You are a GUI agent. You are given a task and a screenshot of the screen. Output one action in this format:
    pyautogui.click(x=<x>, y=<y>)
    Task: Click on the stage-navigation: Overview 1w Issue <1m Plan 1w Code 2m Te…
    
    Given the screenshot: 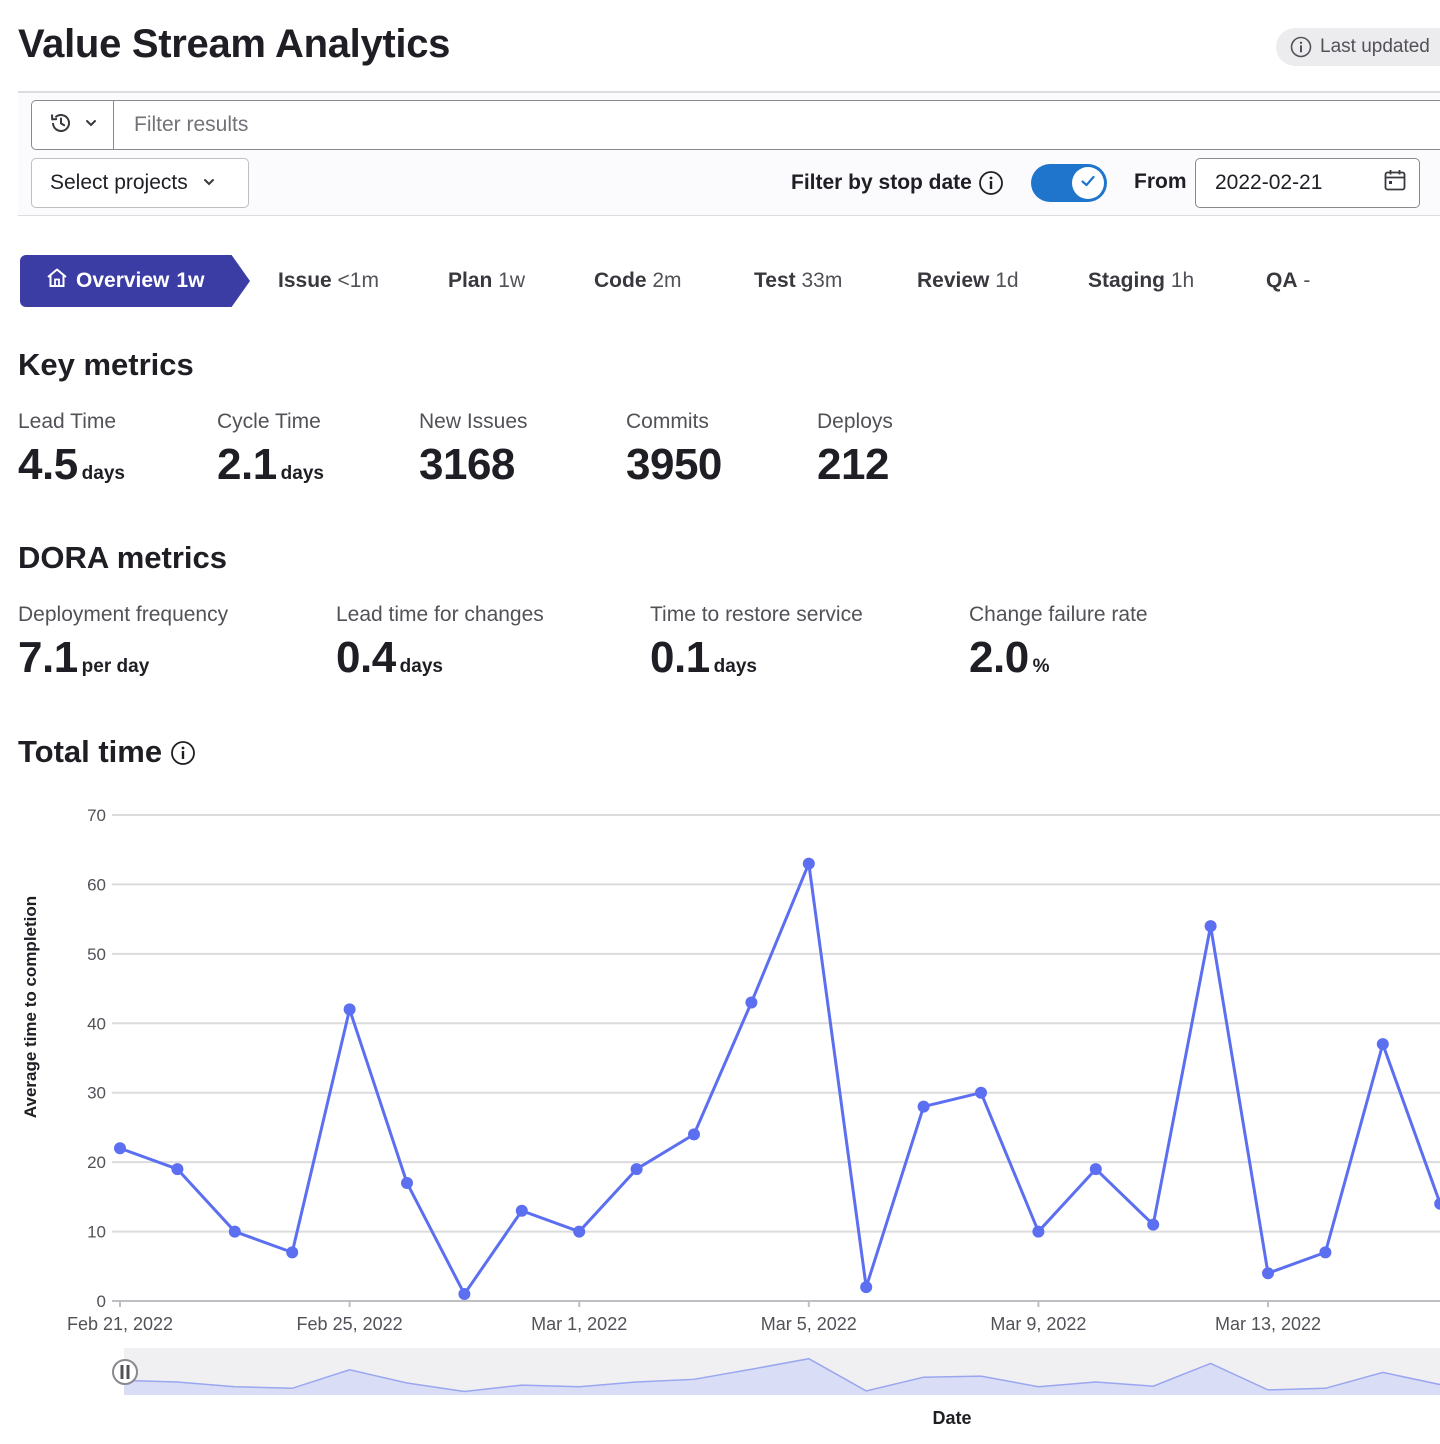 What is the action you would take?
    pyautogui.click(x=720, y=281)
    